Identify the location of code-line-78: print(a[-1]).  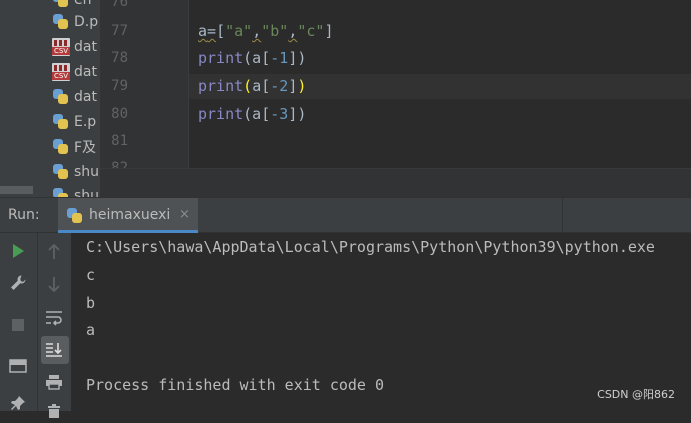
(252, 58).